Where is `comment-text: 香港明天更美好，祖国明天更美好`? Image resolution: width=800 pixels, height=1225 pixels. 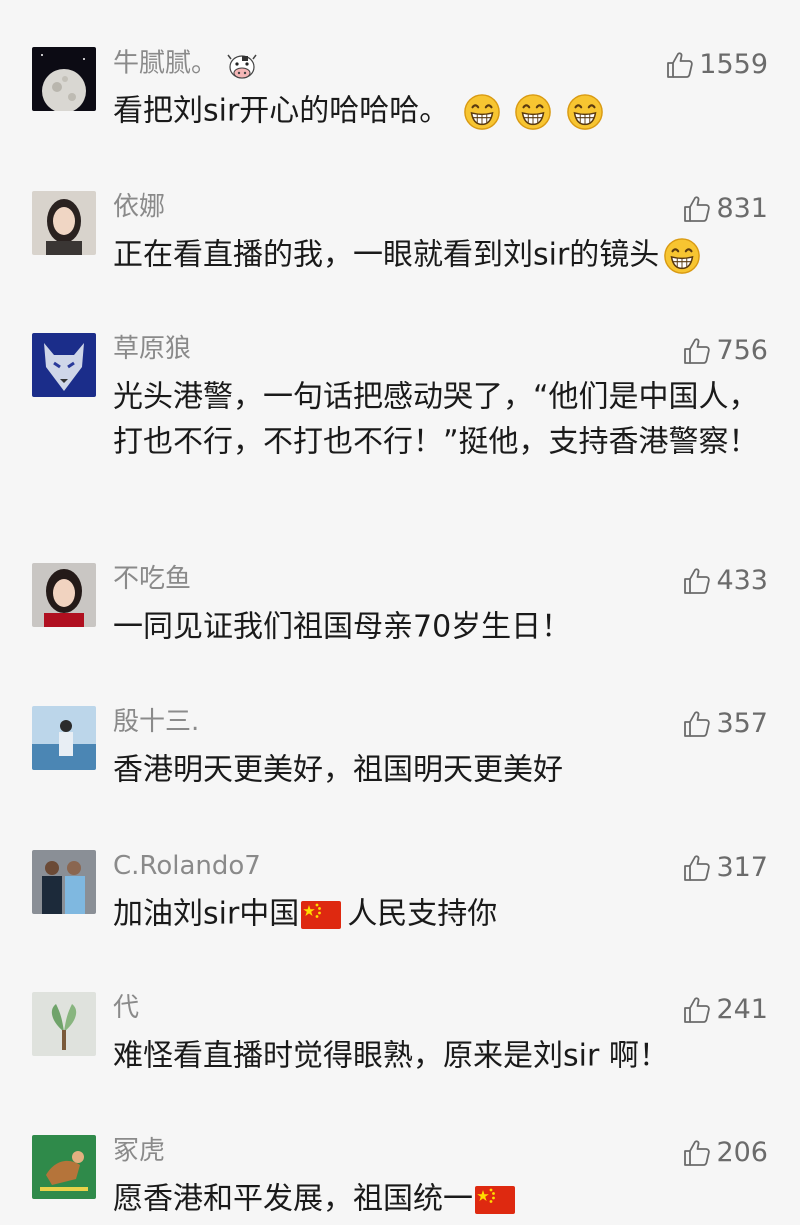 comment-text: 香港明天更美好，祖国明天更美好 is located at coordinates (338, 770).